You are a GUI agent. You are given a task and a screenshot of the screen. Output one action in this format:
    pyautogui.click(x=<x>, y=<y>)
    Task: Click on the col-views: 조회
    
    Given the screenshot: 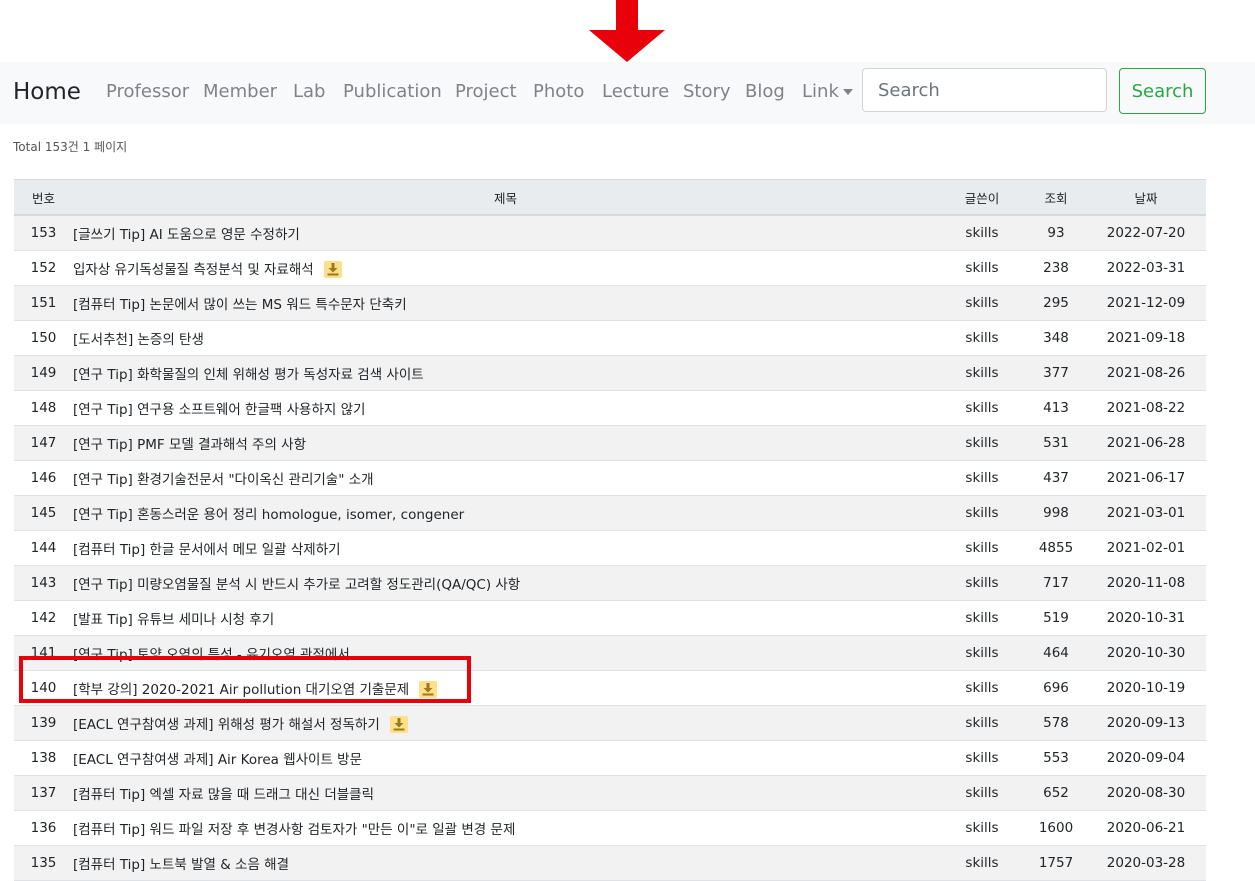 What is the action you would take?
    pyautogui.click(x=1056, y=197)
    